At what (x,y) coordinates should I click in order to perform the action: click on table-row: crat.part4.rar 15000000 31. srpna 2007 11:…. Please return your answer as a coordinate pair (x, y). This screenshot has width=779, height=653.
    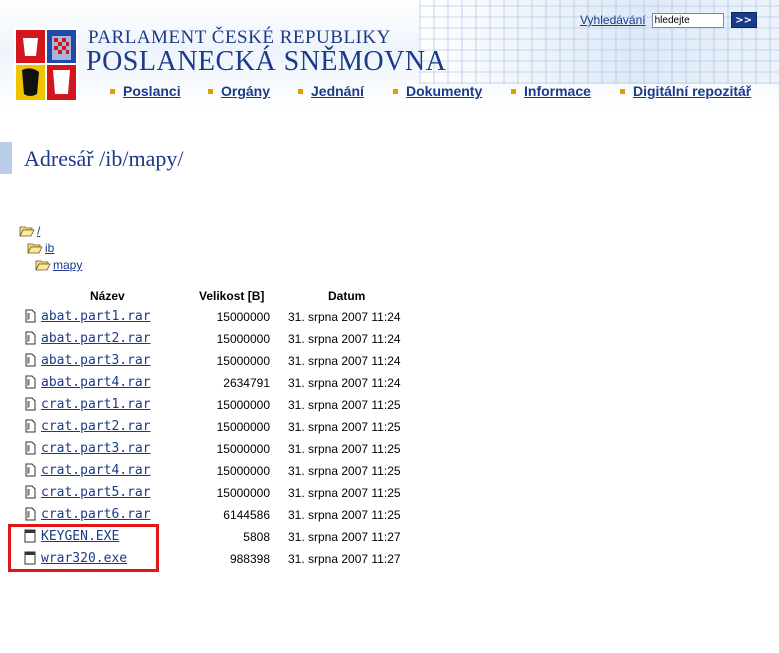
    Looking at the image, I should click on (389, 471).